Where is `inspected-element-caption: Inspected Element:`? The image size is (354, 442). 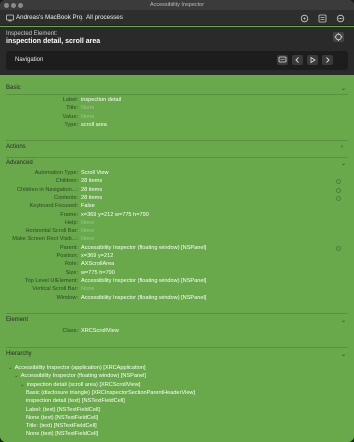
inspected-element-caption: Inspected Element: is located at coordinates (32, 34).